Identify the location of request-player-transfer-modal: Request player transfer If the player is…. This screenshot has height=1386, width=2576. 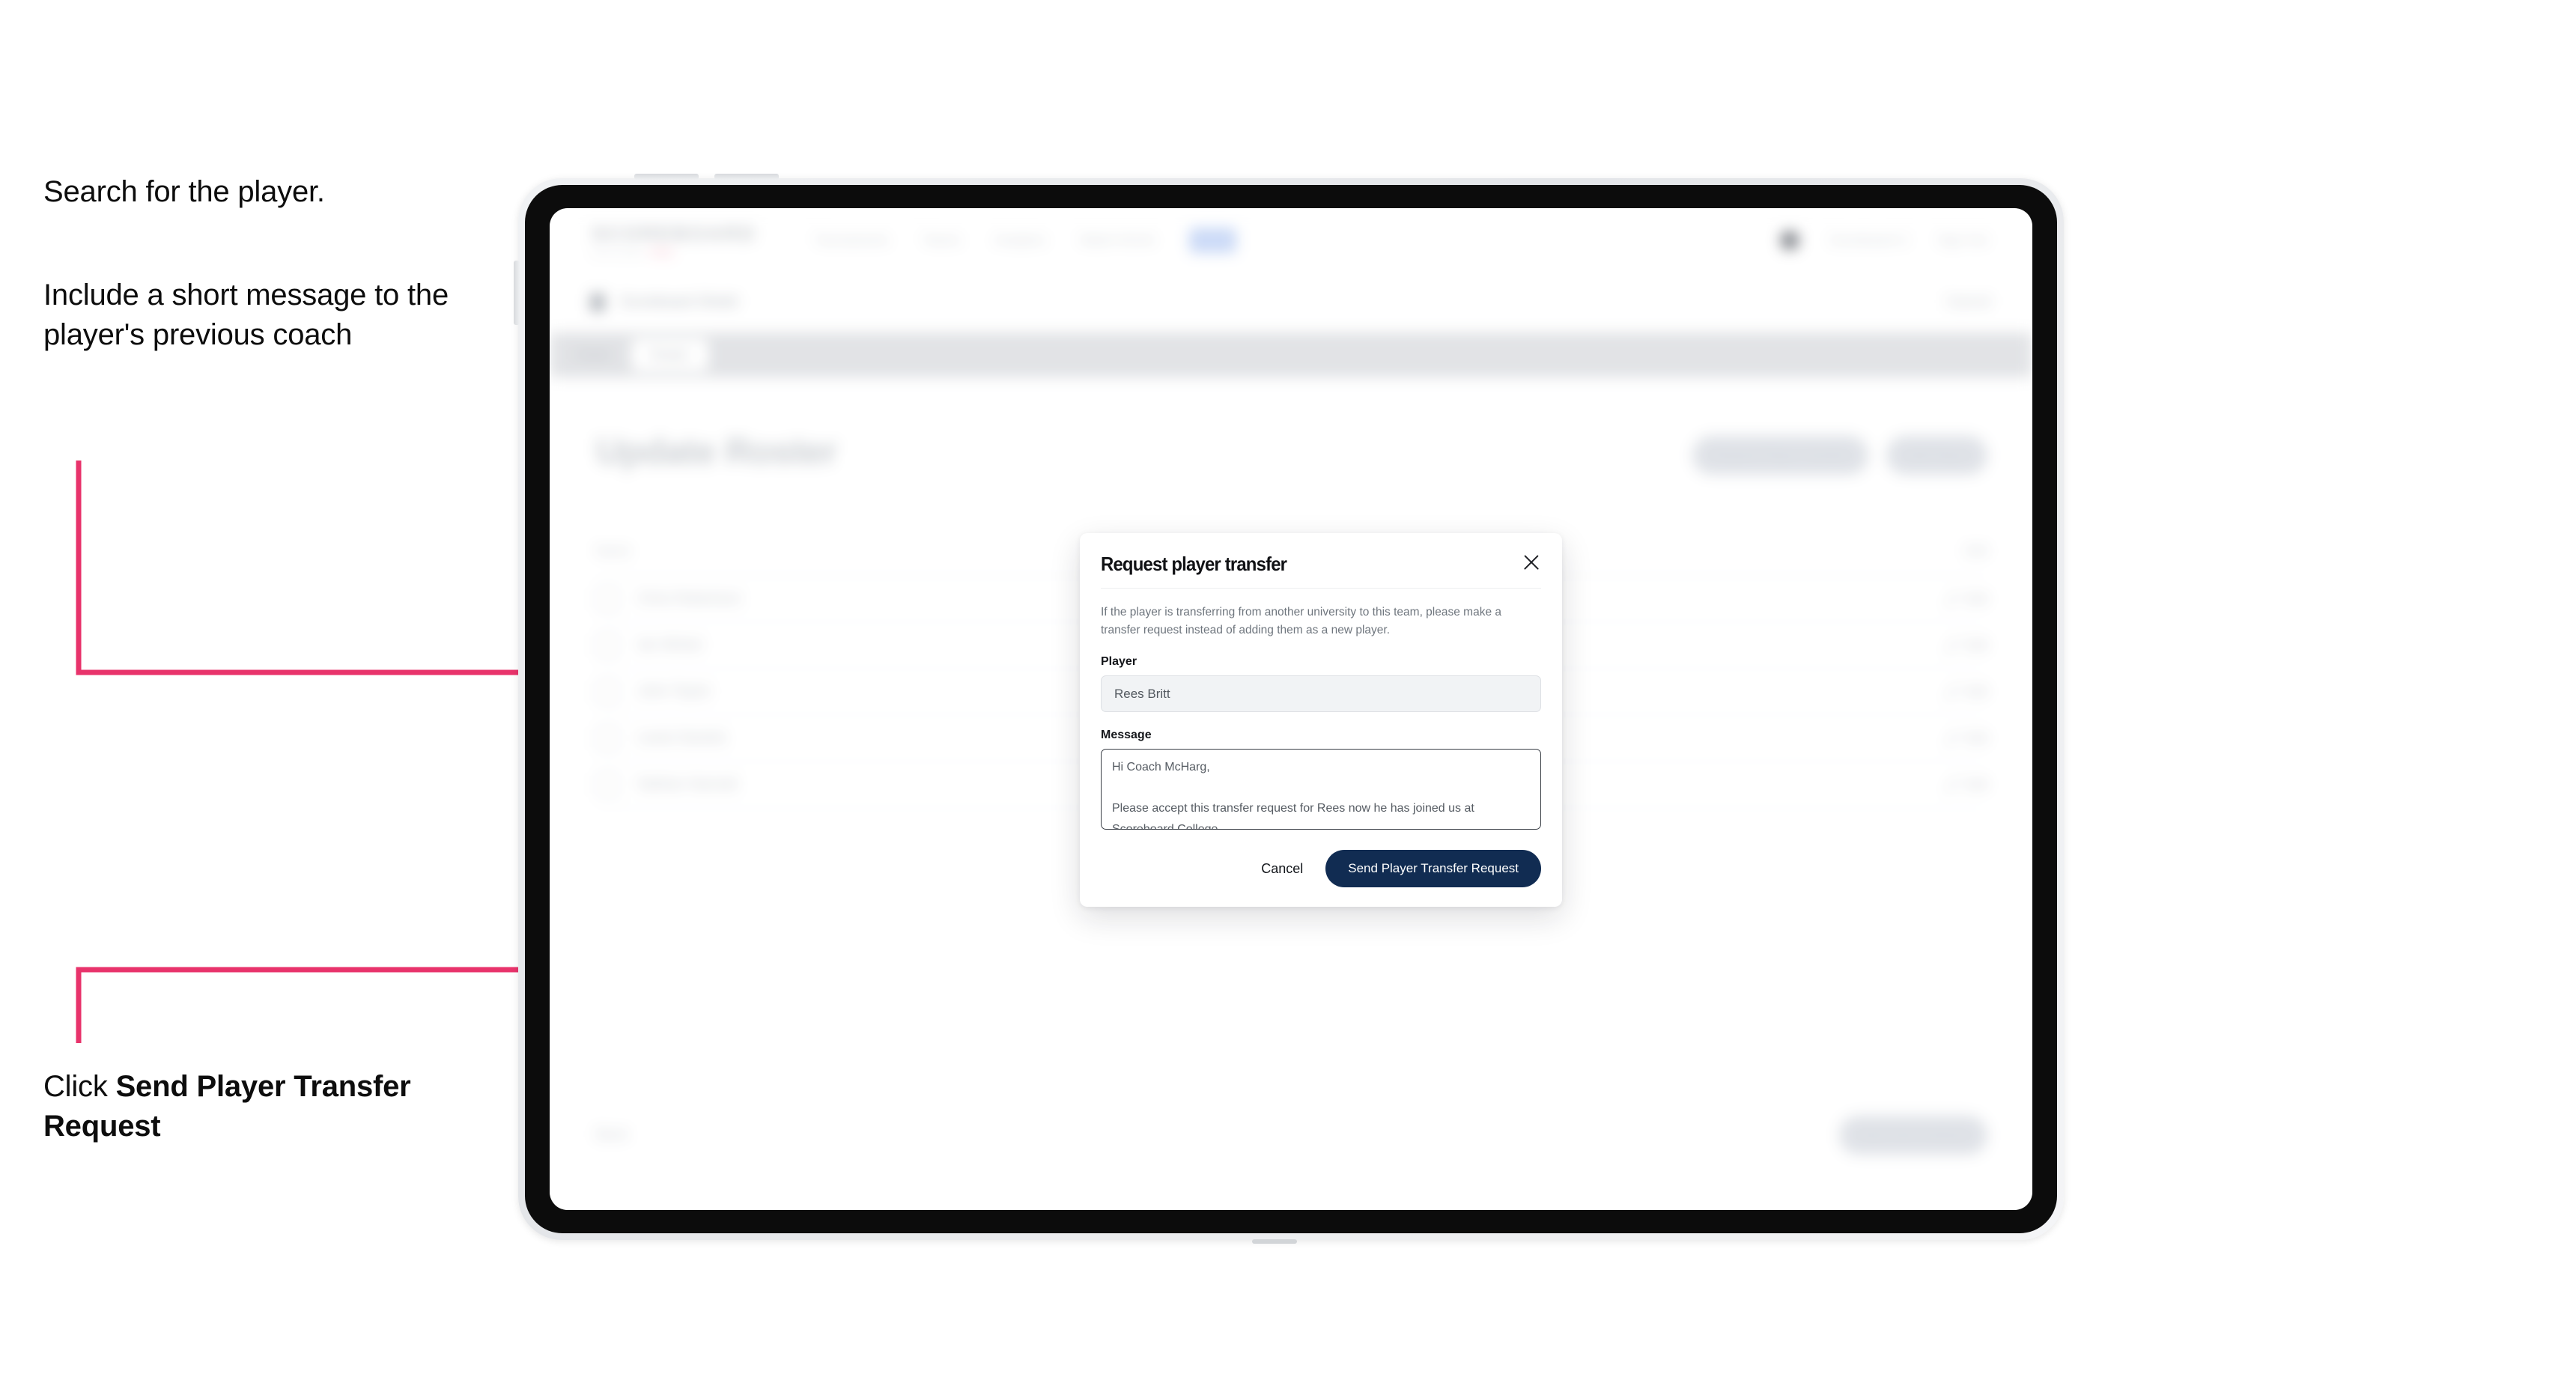
(1321, 720).